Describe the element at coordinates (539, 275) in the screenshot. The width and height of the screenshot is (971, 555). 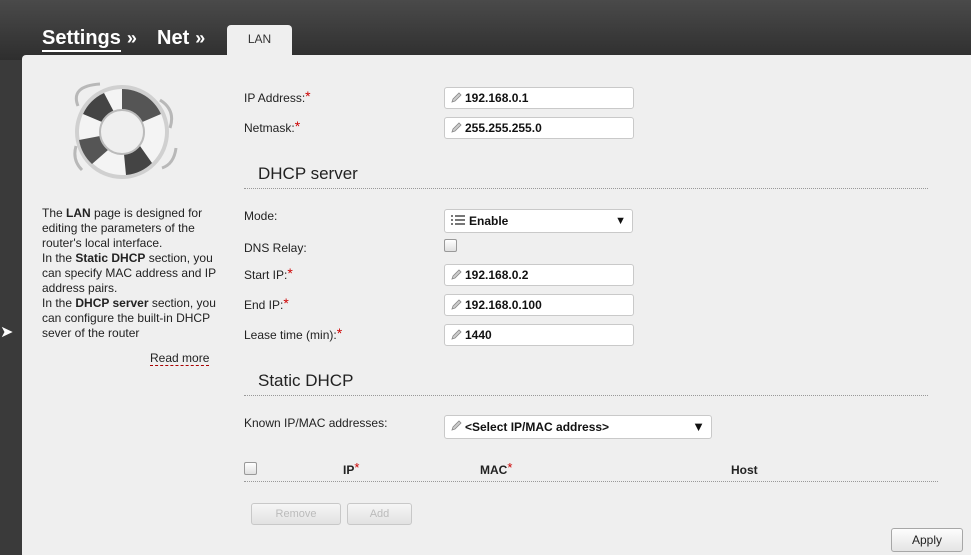
I see `start-ip-input: 192.168.0.2` at that location.